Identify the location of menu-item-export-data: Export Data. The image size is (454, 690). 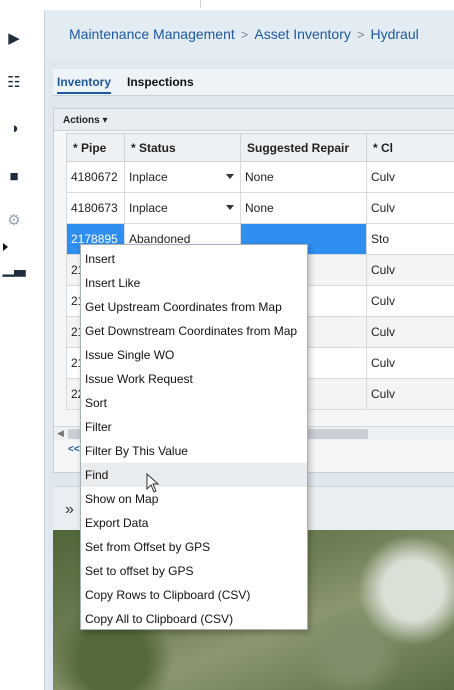
(194, 523).